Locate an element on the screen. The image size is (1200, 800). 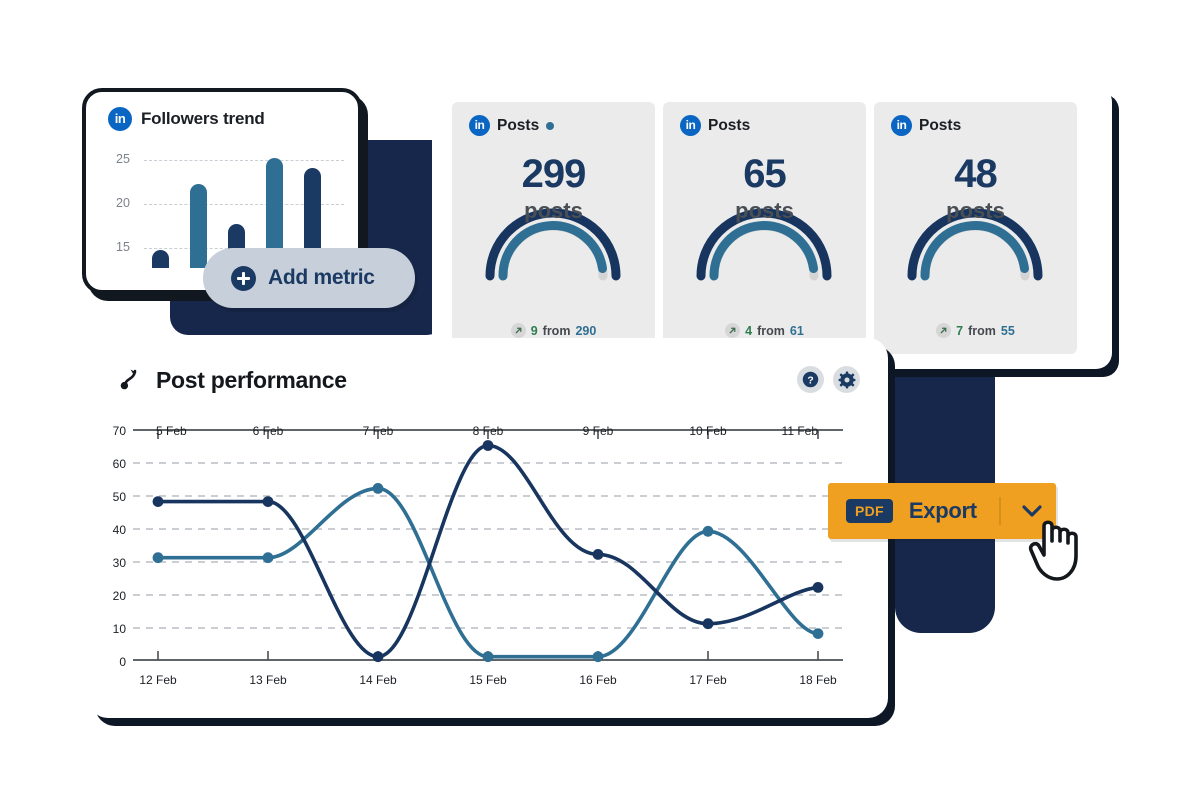
posts-gauge-card-2: in Posts 65 posts 4 from 61 is located at coordinates (764, 228).